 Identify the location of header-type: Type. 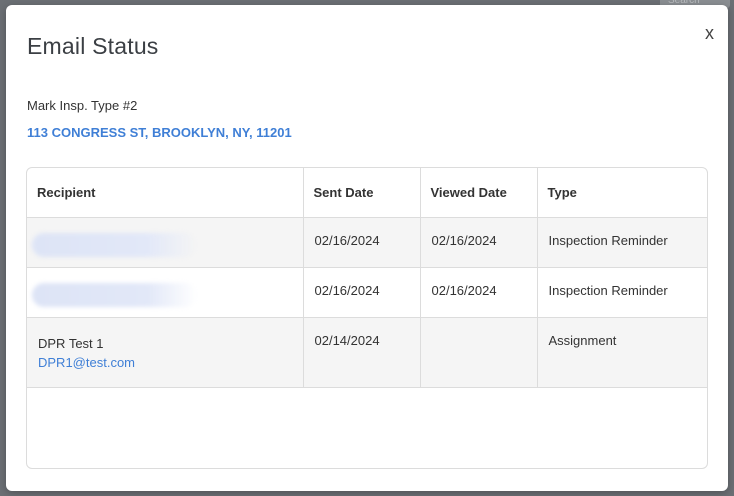
(622, 193).